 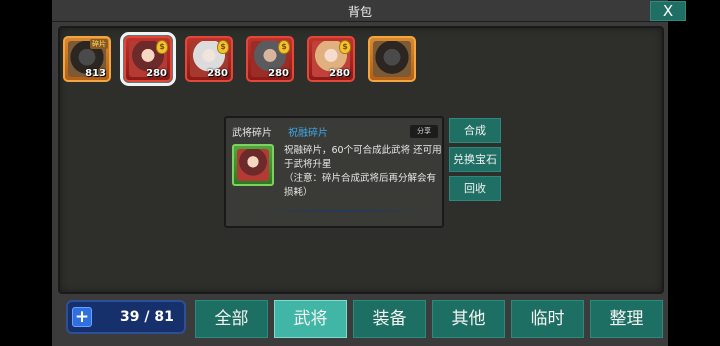 What do you see at coordinates (87, 59) in the screenshot?
I see `inventory-slot: 碎片 813` at bounding box center [87, 59].